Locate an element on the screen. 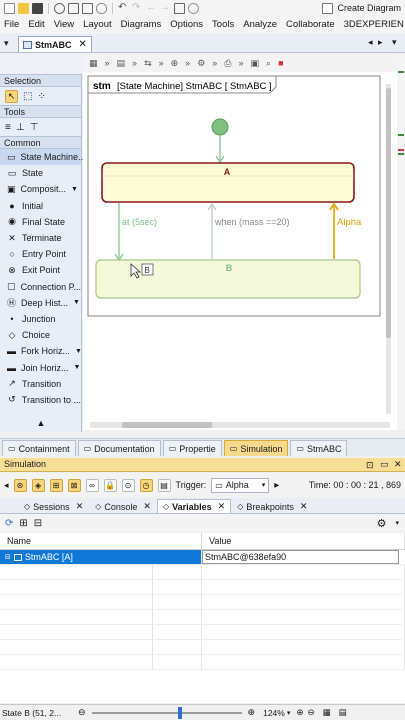  vertical-scrollbar is located at coordinates (388, 249).